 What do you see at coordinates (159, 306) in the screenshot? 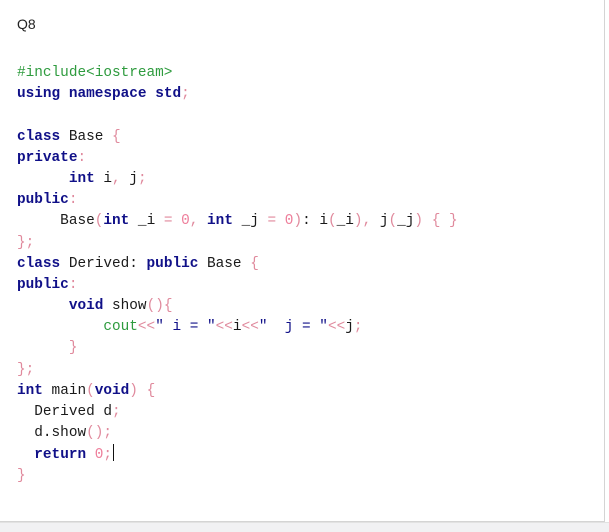
I see `code-token: (){` at bounding box center [159, 306].